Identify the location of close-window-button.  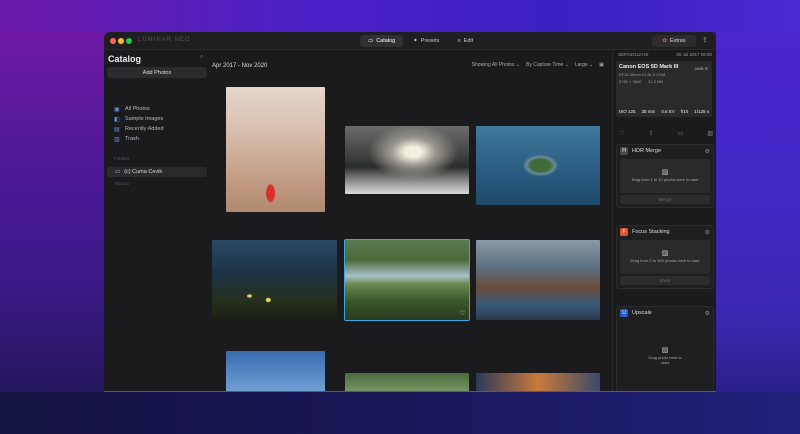
(113, 41).